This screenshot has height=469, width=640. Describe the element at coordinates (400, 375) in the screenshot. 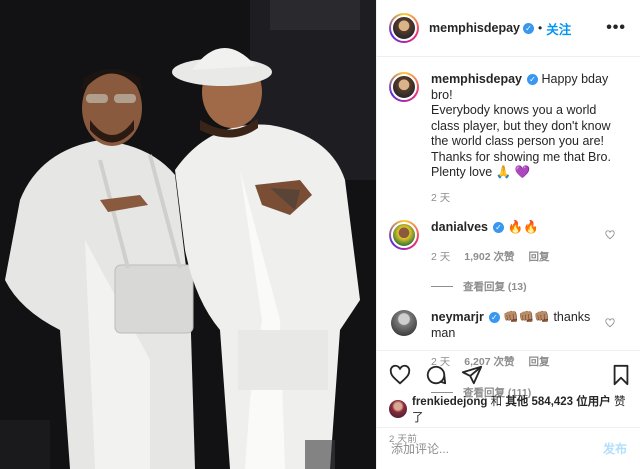

I see `heart-icon` at that location.